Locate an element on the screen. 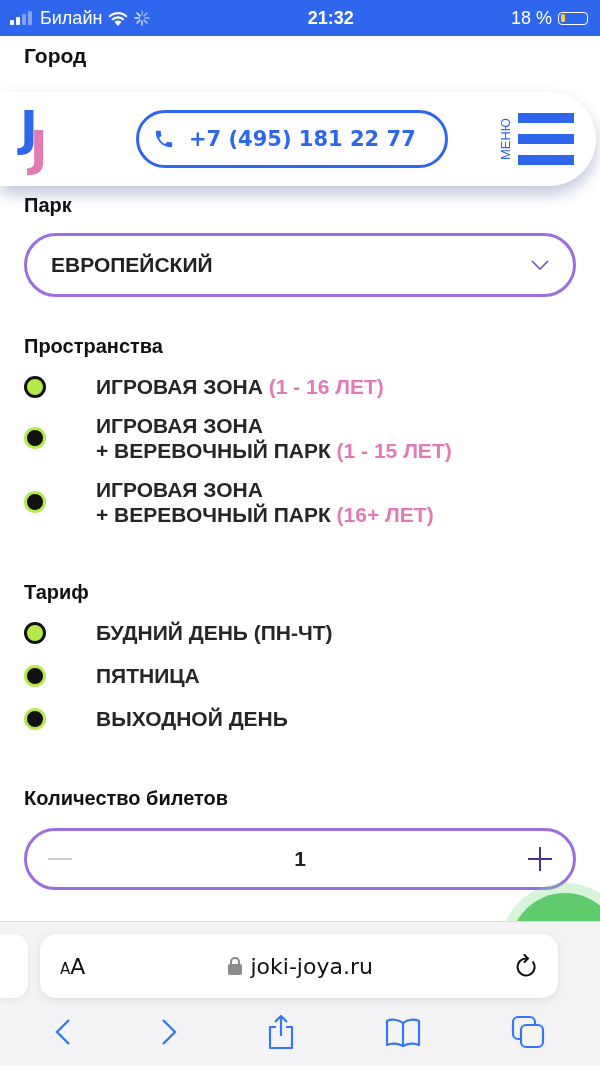 This screenshot has width=600, height=1066. text-size-button: AA is located at coordinates (73, 966).